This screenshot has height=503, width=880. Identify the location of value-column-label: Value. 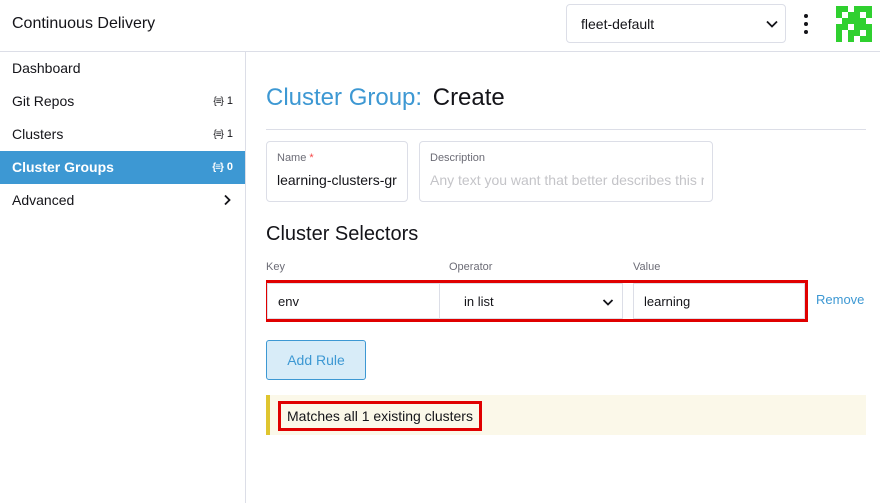
(647, 267).